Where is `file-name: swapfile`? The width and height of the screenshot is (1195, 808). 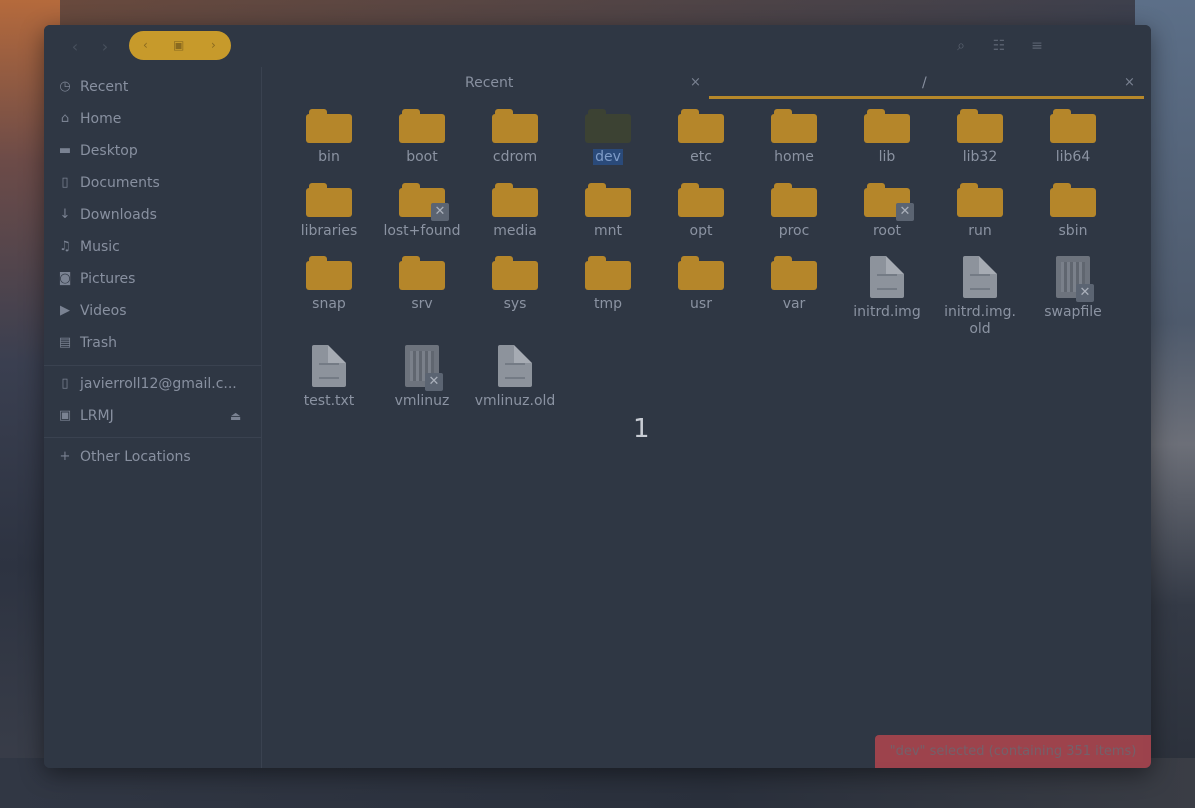
file-name: swapfile is located at coordinates (1073, 312).